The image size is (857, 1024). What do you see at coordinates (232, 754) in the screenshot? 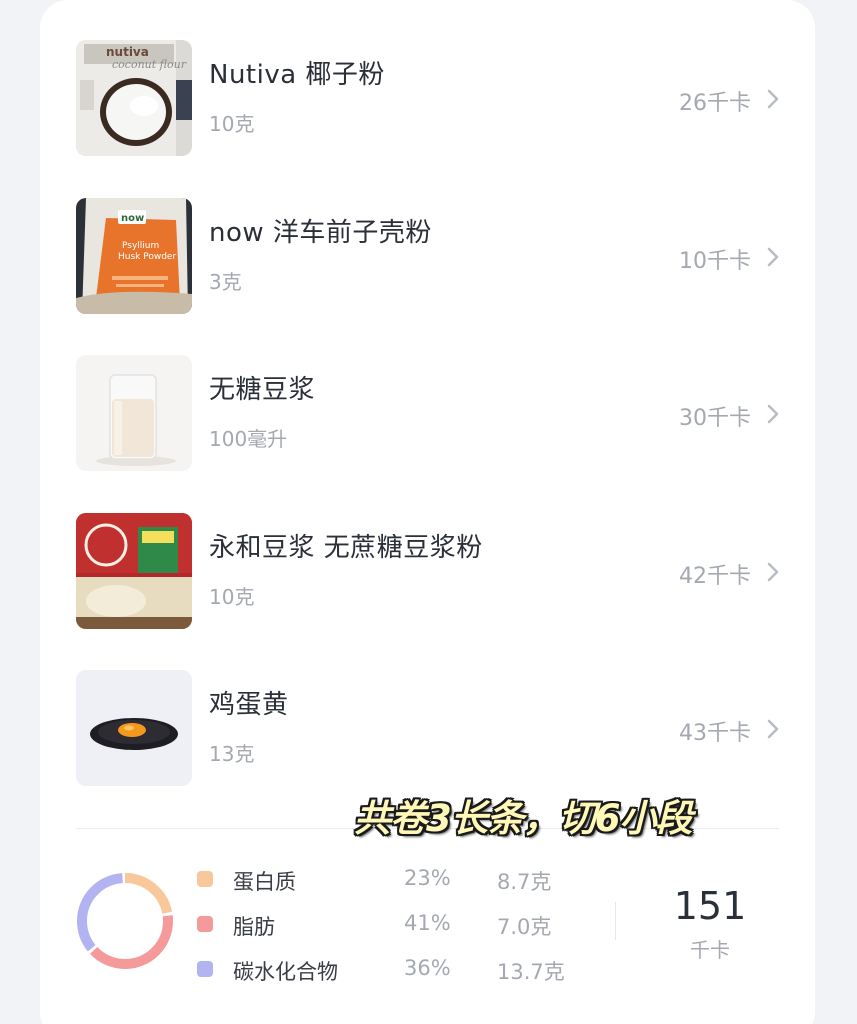
I see `food-amount: 13克` at bounding box center [232, 754].